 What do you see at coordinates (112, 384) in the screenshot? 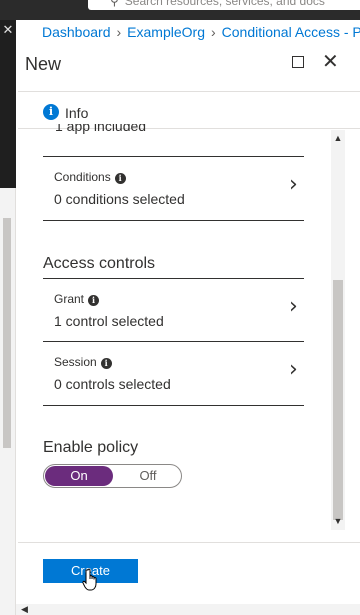
I see `session-value: 0 controls selected` at bounding box center [112, 384].